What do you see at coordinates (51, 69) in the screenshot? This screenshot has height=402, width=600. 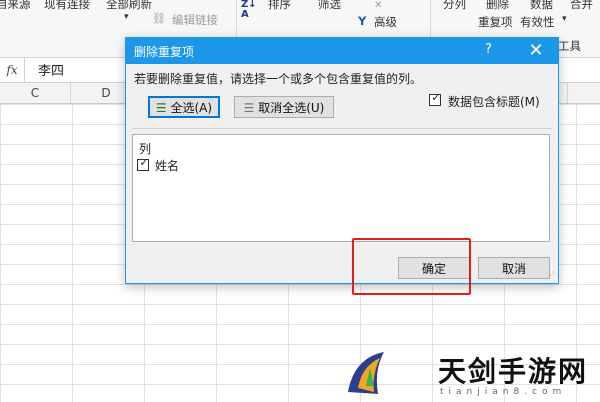 I see `formula-input: 李四` at bounding box center [51, 69].